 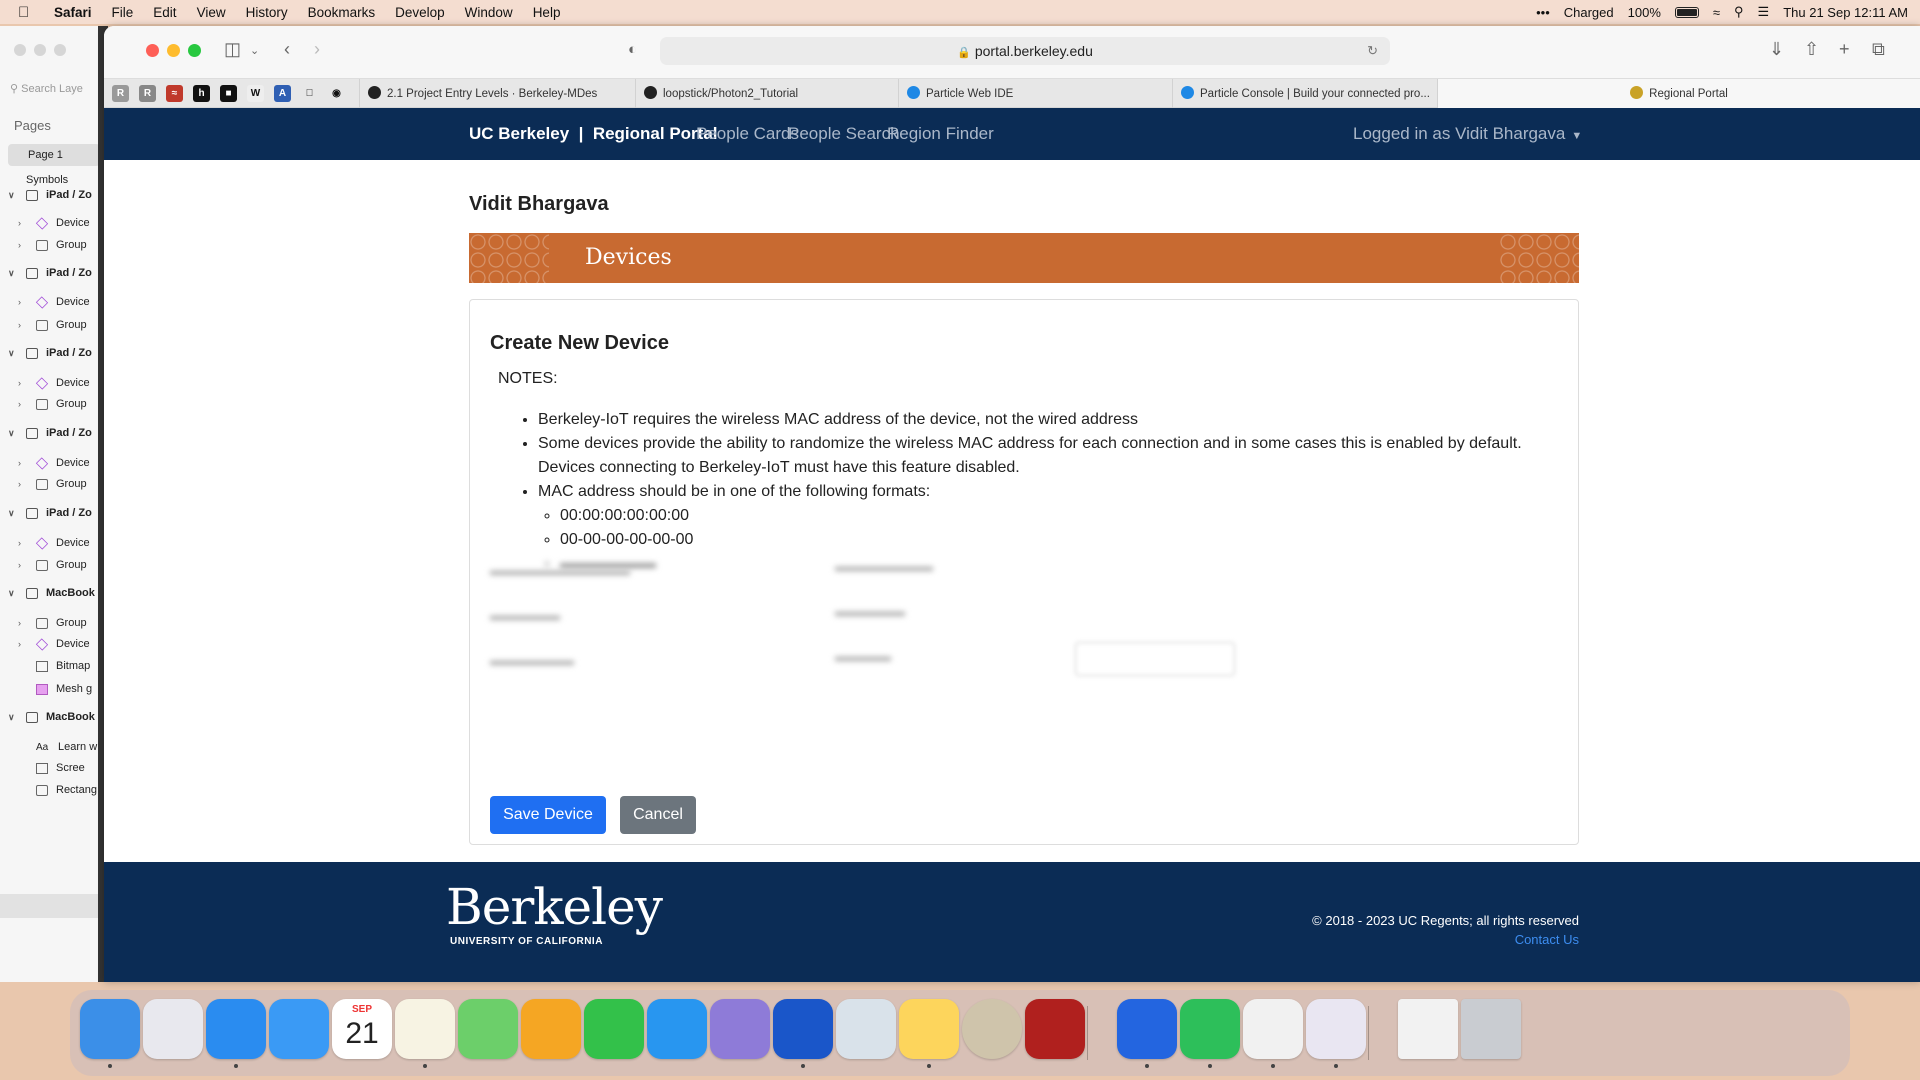 I want to click on browser-tab: Particle Web IDE, so click(x=1029, y=94).